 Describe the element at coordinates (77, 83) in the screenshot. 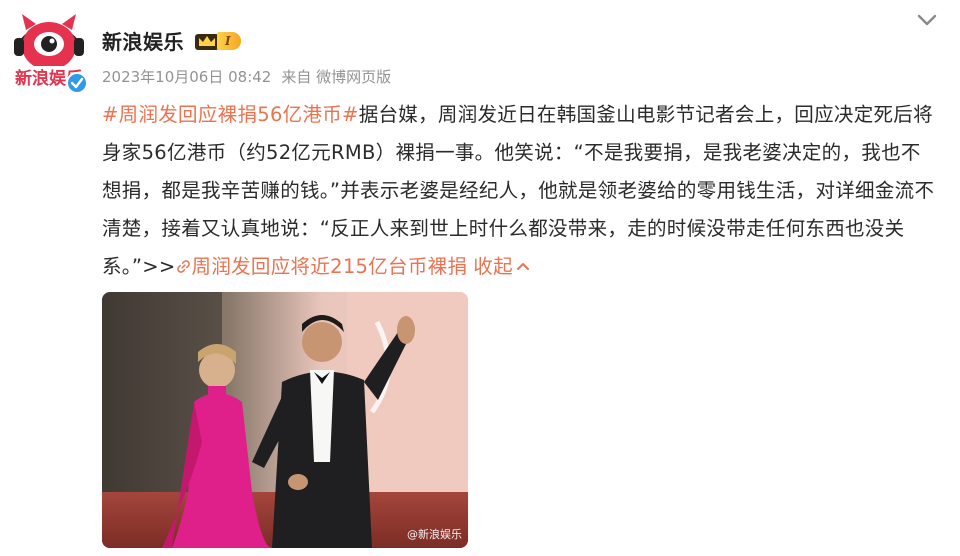

I see `verified-badge-icon` at that location.